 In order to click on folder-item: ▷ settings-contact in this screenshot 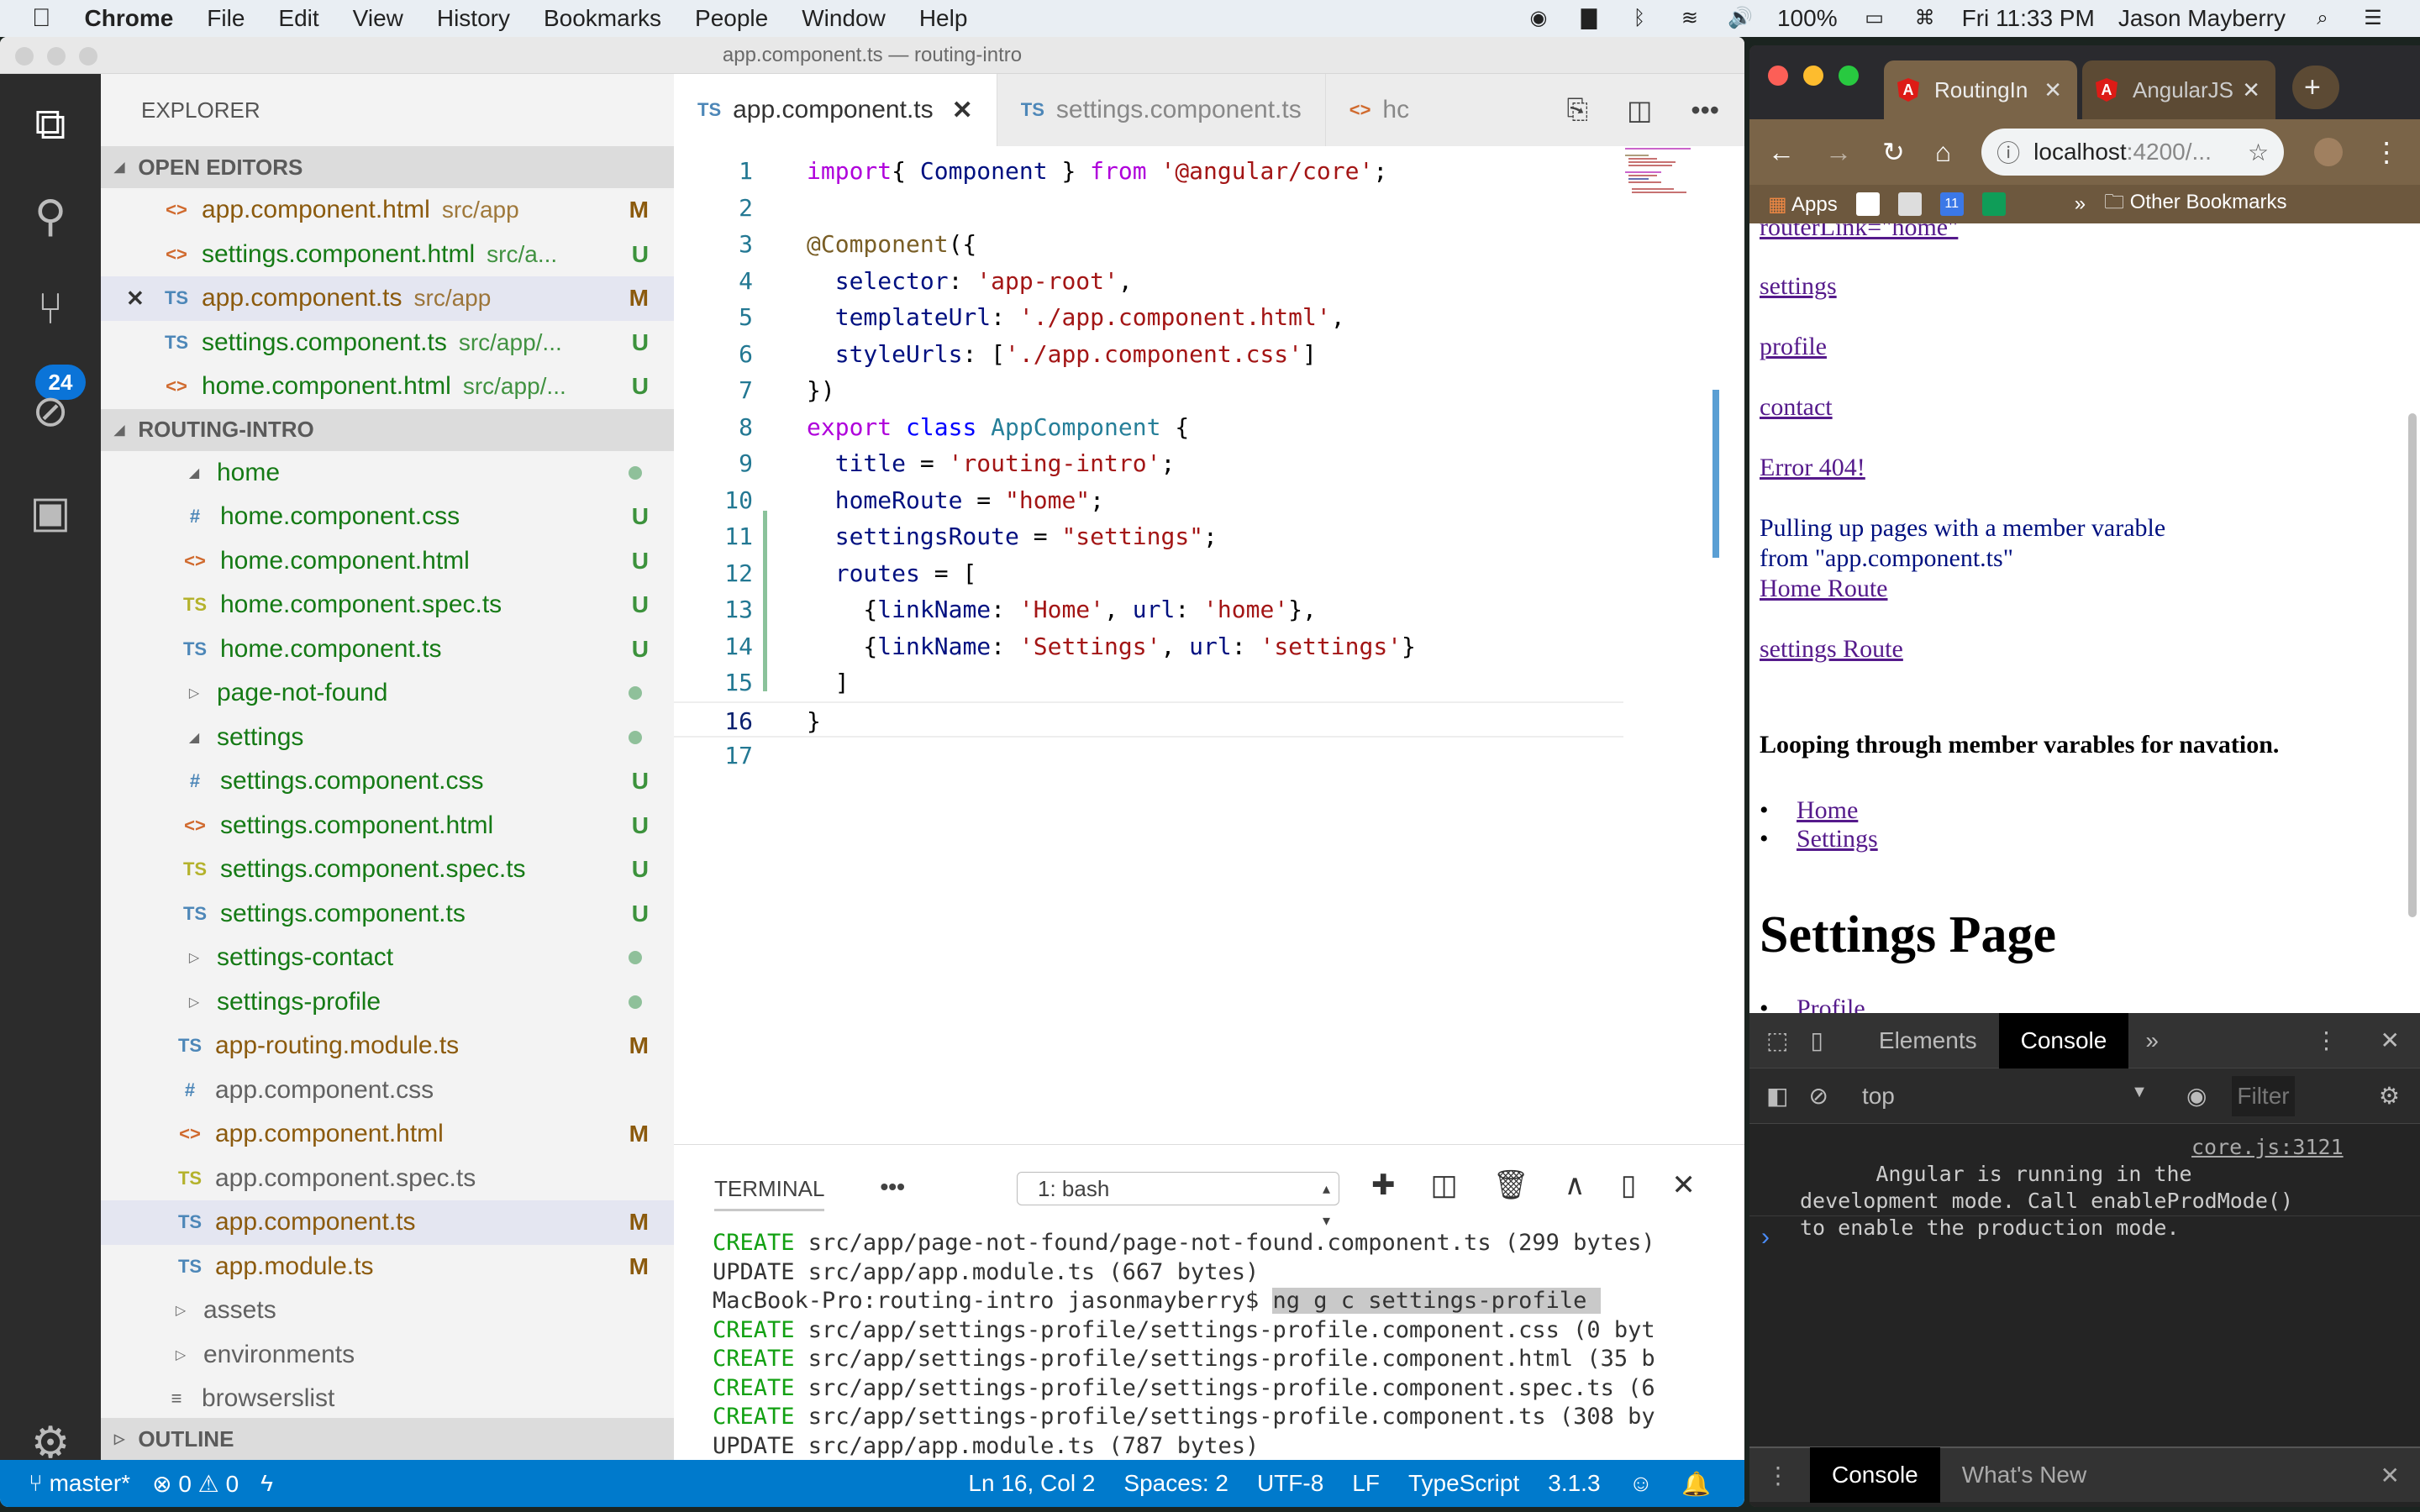, I will do `click(387, 958)`.